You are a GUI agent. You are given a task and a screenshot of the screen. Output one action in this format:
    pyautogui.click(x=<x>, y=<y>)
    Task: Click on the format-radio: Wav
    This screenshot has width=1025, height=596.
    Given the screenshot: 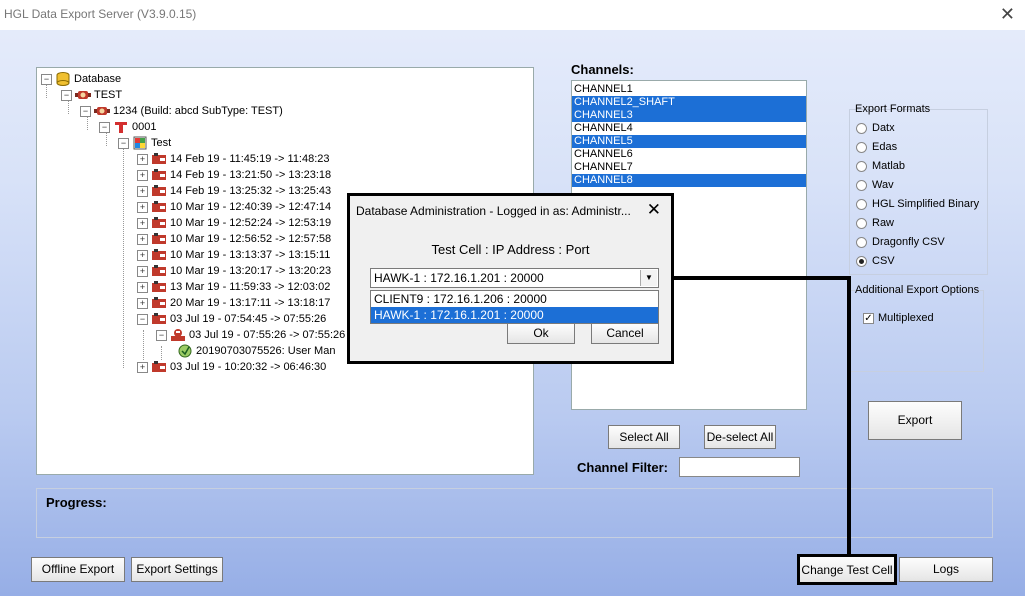 What is the action you would take?
    pyautogui.click(x=875, y=185)
    